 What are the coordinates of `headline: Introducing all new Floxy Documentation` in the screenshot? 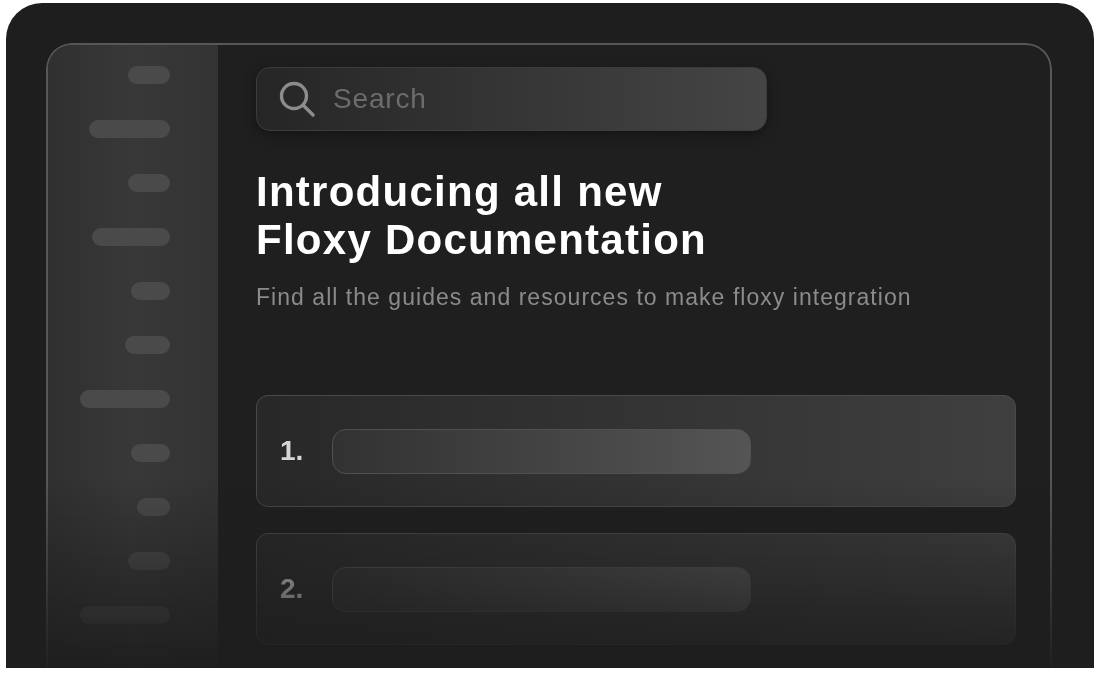 It's located at (481, 216).